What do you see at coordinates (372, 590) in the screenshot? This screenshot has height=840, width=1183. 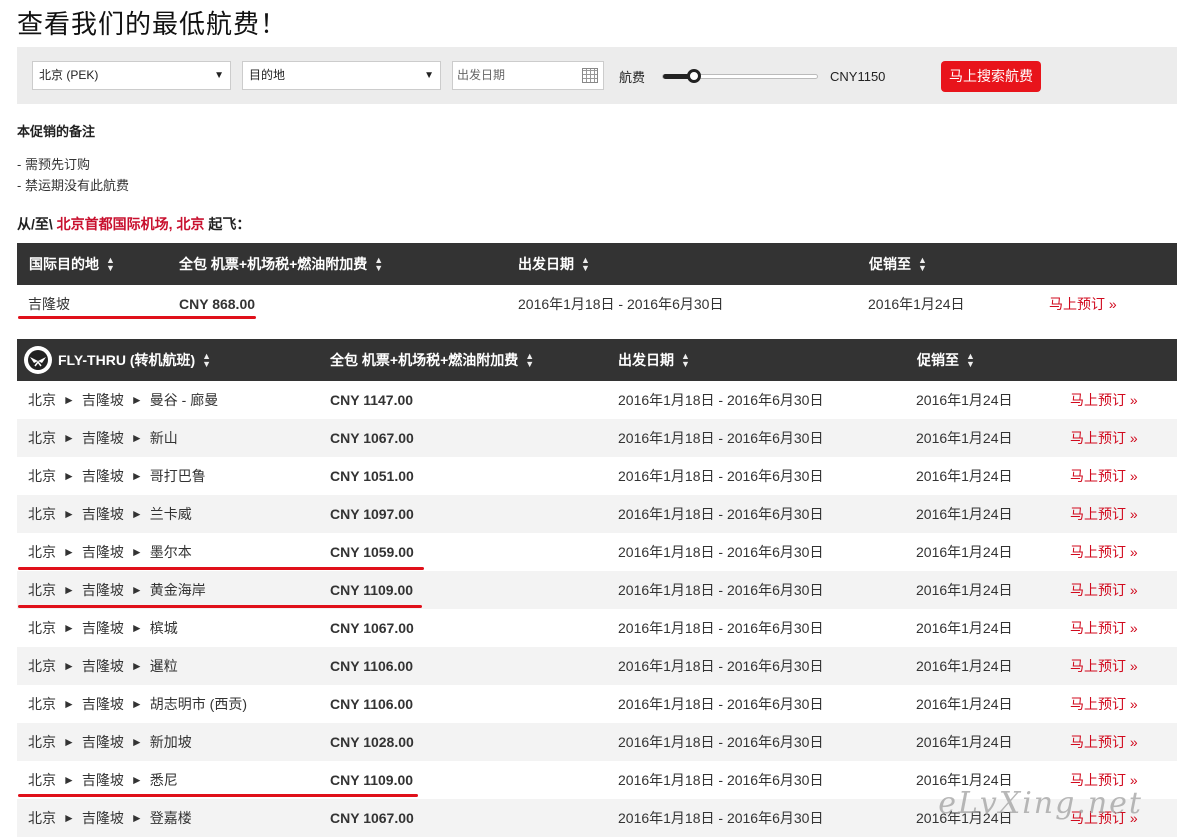 I see `price-cell: CNY 1109.00` at bounding box center [372, 590].